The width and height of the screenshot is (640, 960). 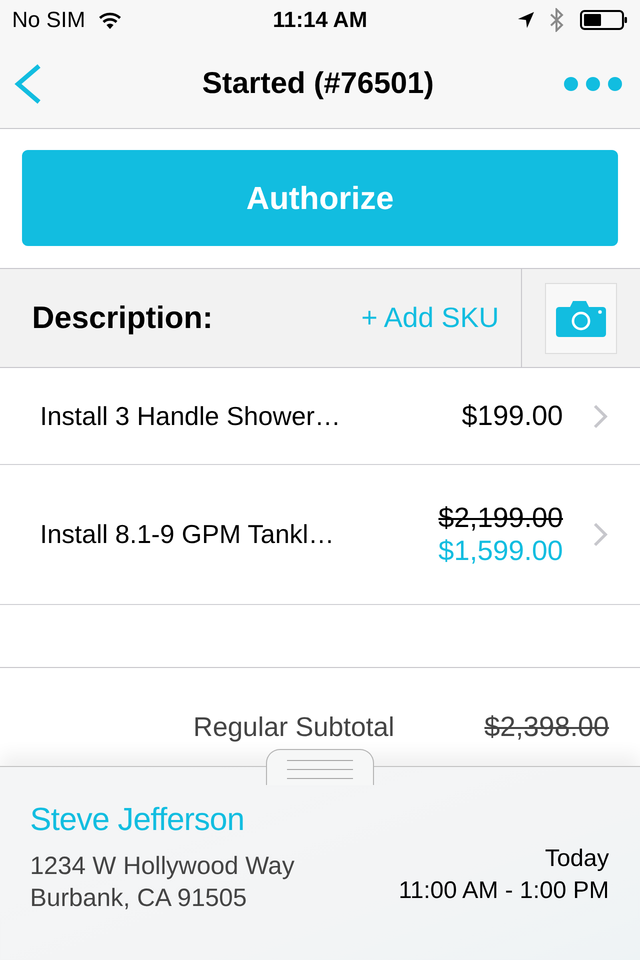 What do you see at coordinates (512, 416) in the screenshot?
I see `price-text: $199.00` at bounding box center [512, 416].